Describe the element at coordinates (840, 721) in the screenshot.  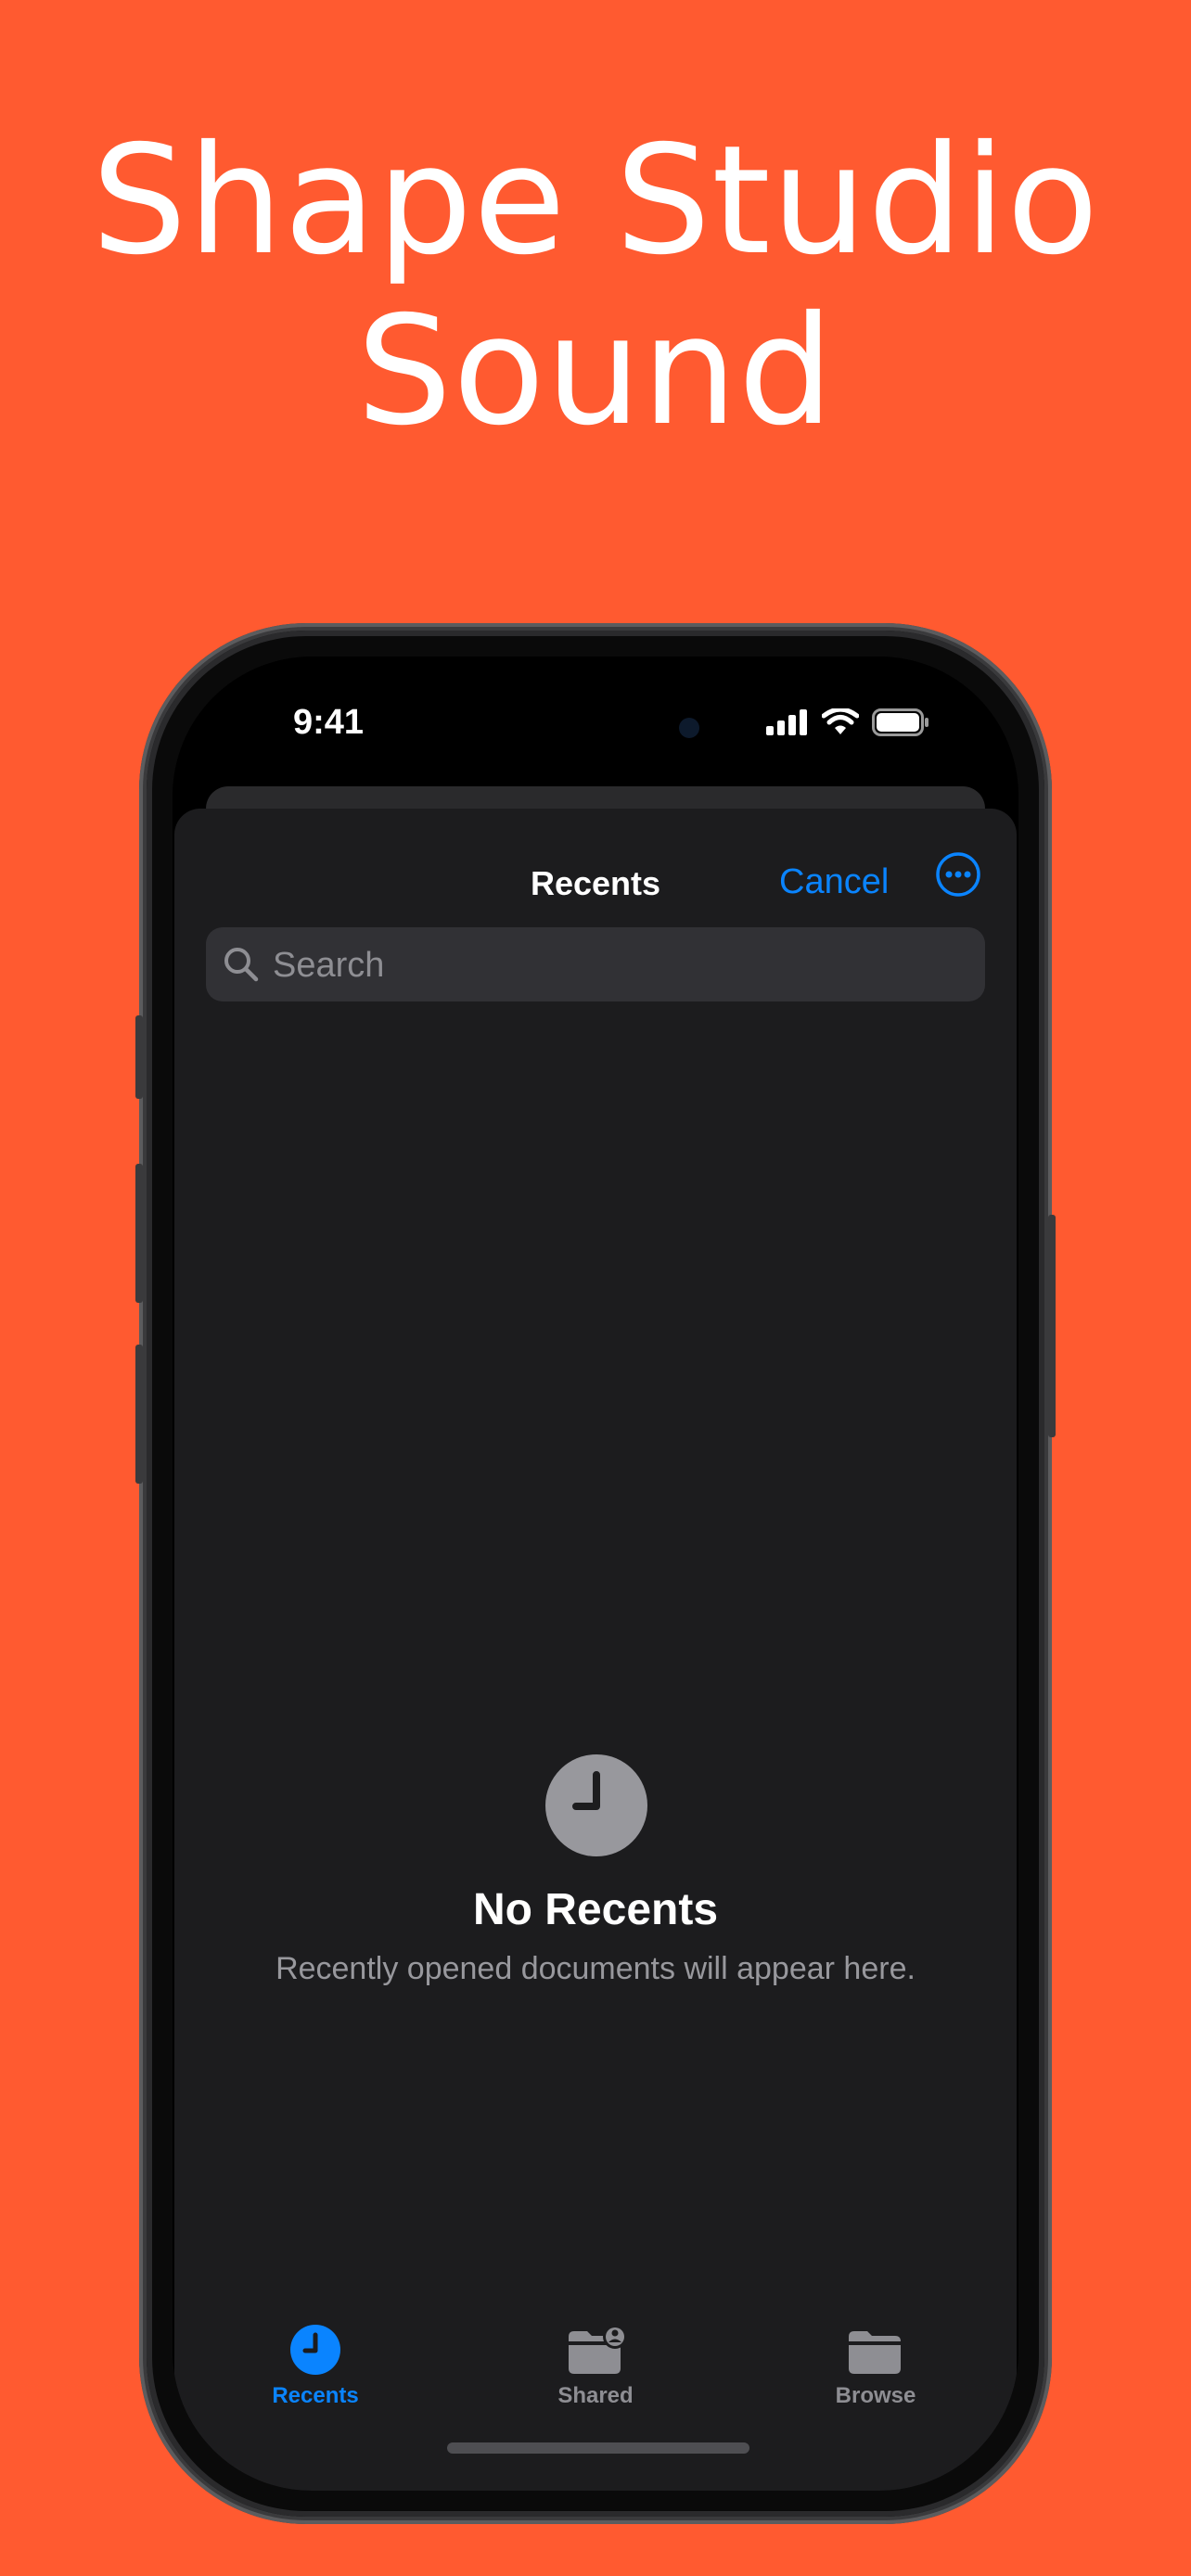
I see `wifi-icon` at that location.